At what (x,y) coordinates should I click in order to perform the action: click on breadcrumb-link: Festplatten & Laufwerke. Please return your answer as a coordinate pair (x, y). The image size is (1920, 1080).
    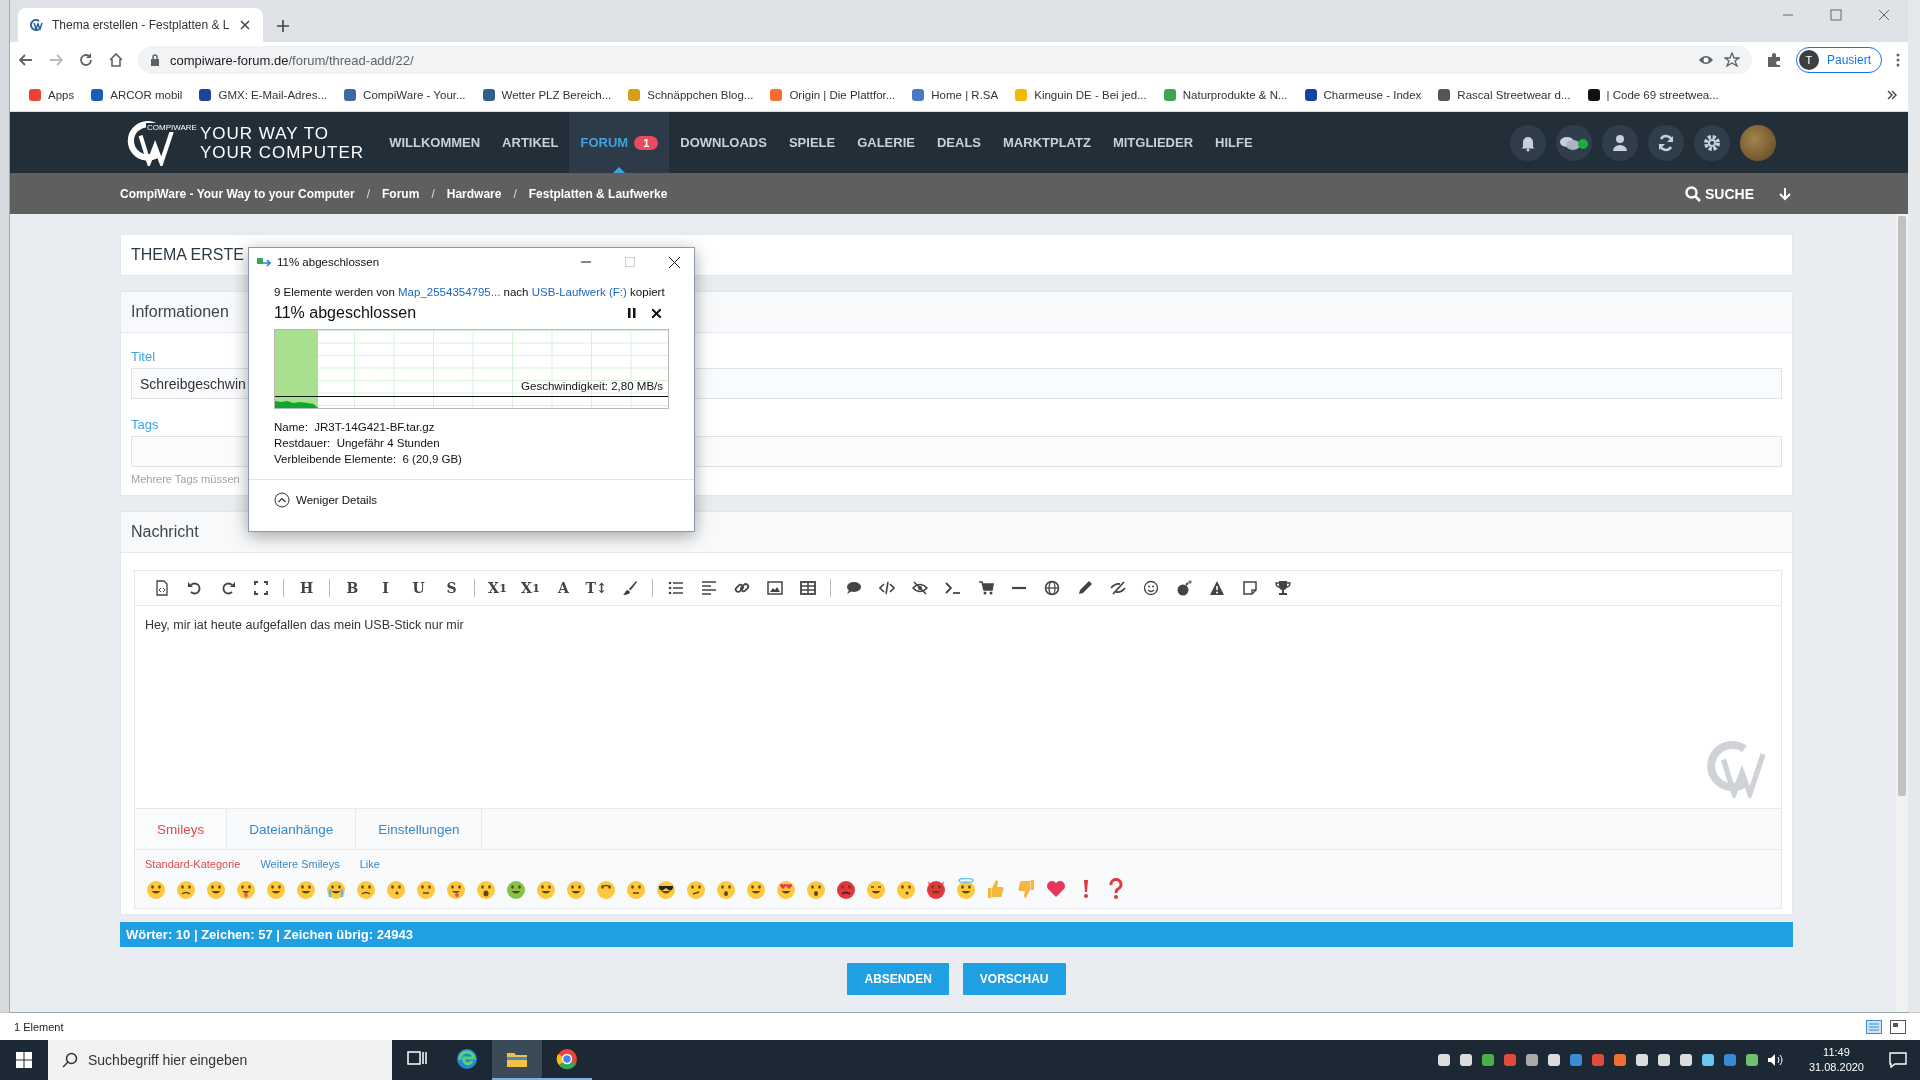
    Looking at the image, I should click on (598, 193).